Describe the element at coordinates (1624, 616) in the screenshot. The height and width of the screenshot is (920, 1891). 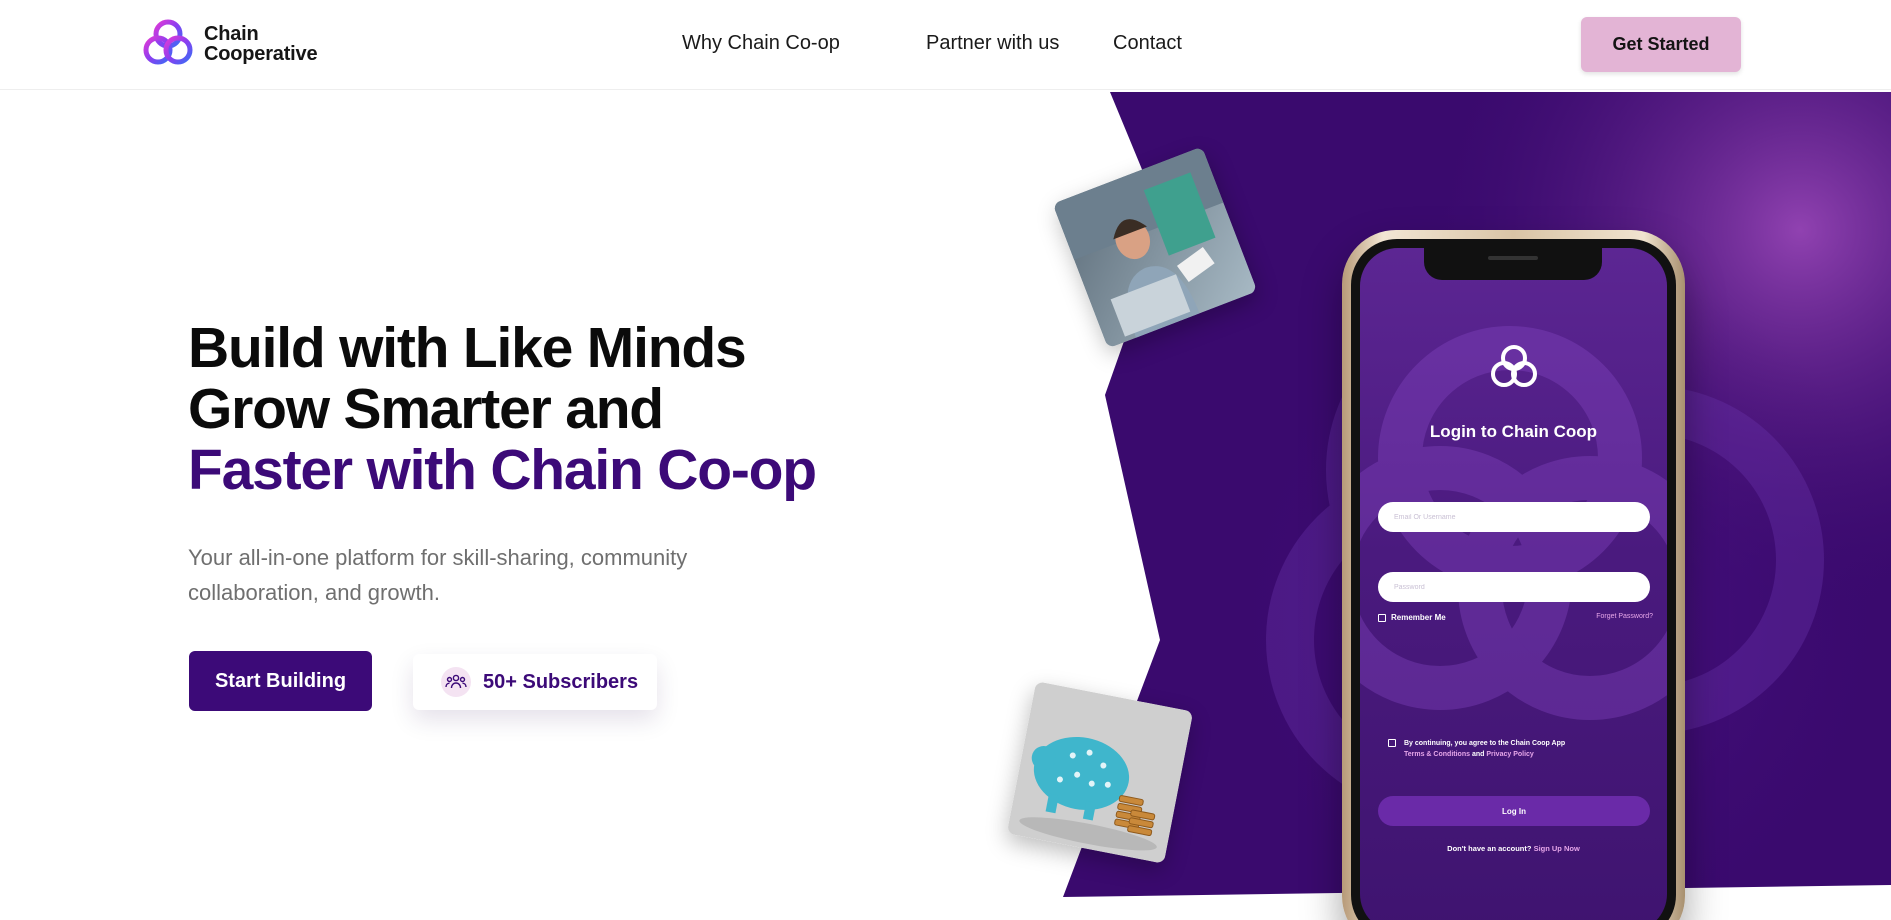
I see `forgot-password-link: Forget Password?` at that location.